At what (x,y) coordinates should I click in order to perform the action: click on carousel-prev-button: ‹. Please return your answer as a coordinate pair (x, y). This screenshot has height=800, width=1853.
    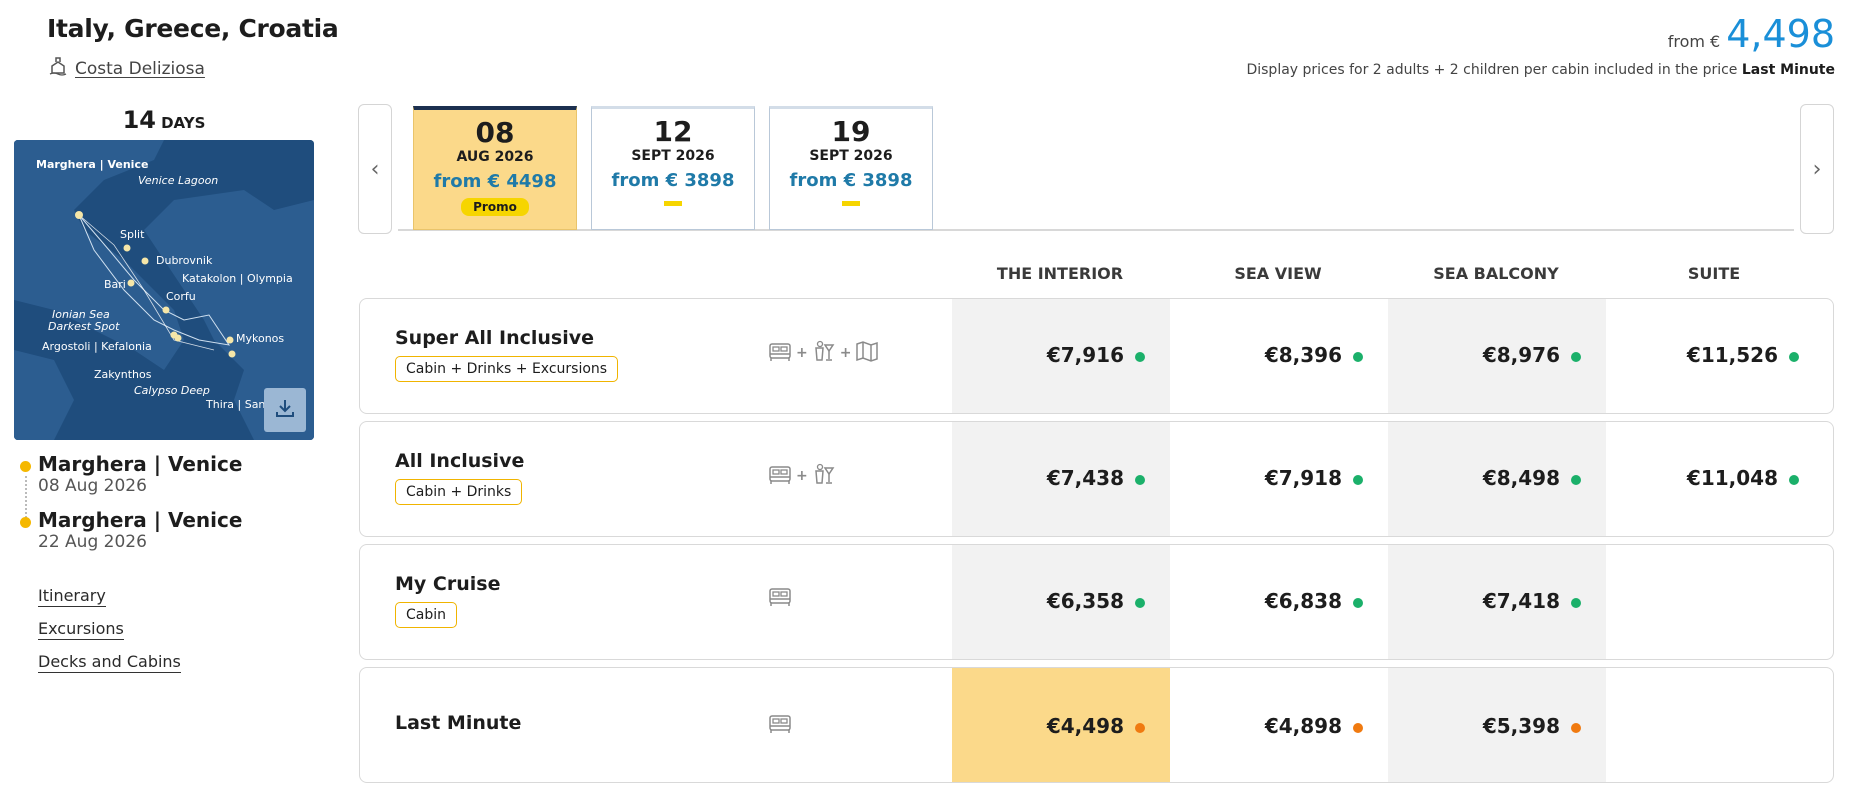
    Looking at the image, I should click on (375, 169).